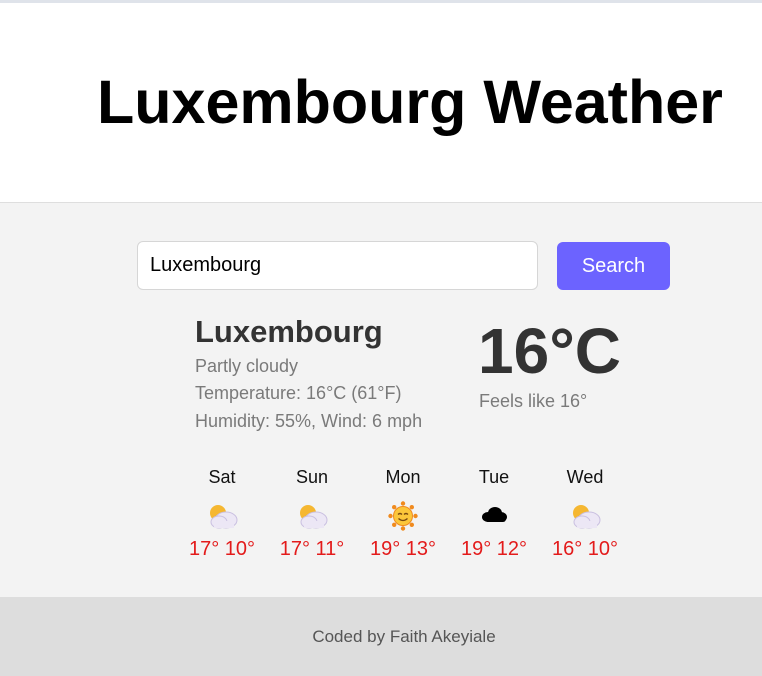 This screenshot has height=676, width=762. I want to click on forecast-day: Wed 16° 10°, so click(585, 513).